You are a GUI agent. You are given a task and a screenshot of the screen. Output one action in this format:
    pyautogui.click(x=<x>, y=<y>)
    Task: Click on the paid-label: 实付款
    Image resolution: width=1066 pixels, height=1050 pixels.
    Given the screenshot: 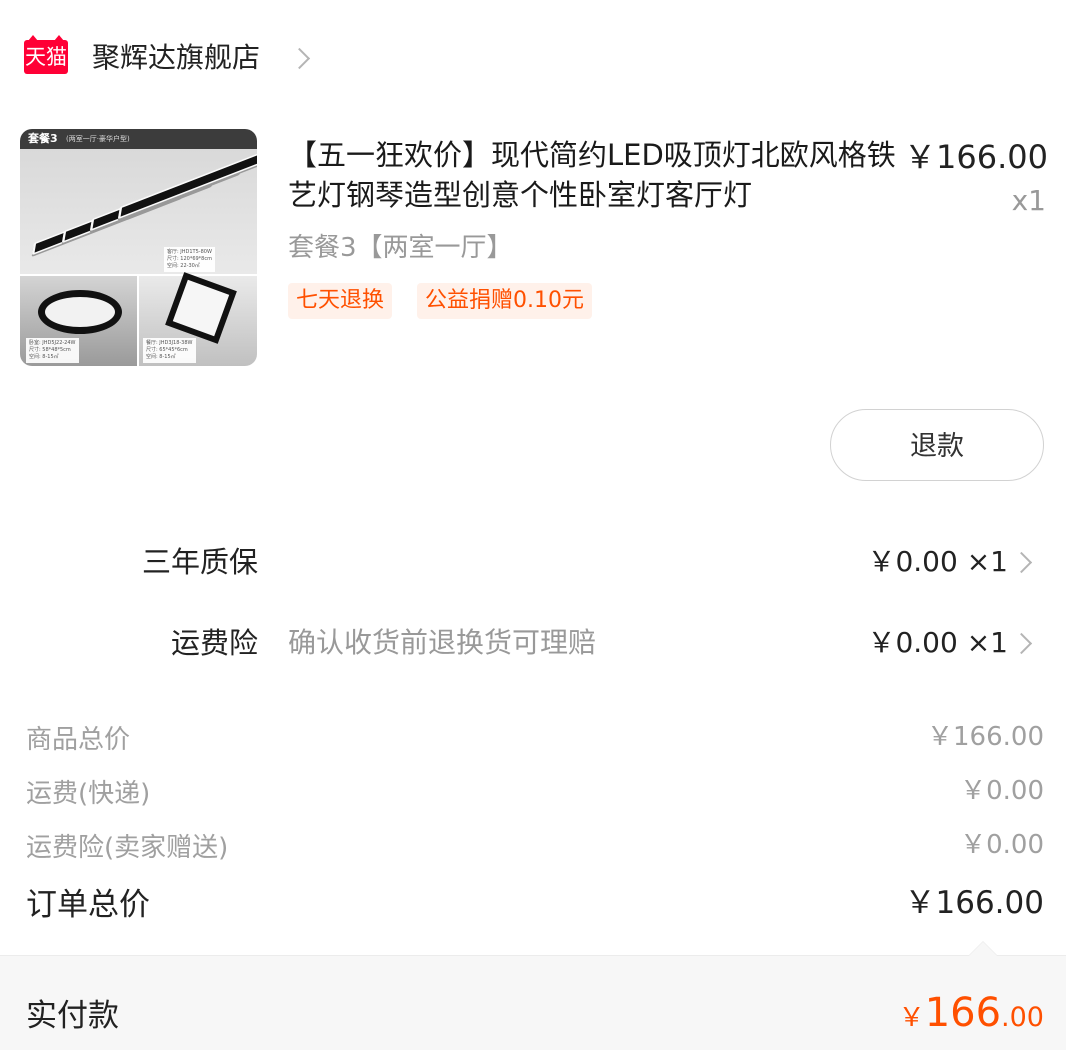 What is the action you would take?
    pyautogui.click(x=72, y=1016)
    